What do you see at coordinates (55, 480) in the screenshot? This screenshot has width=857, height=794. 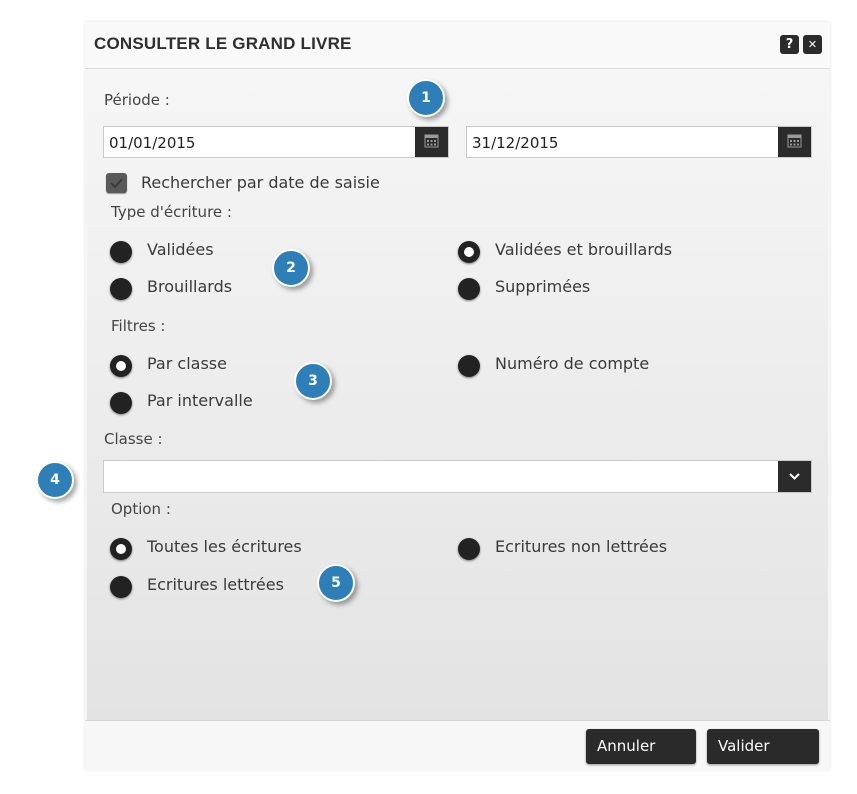 I see `callout-marker-4: 4` at bounding box center [55, 480].